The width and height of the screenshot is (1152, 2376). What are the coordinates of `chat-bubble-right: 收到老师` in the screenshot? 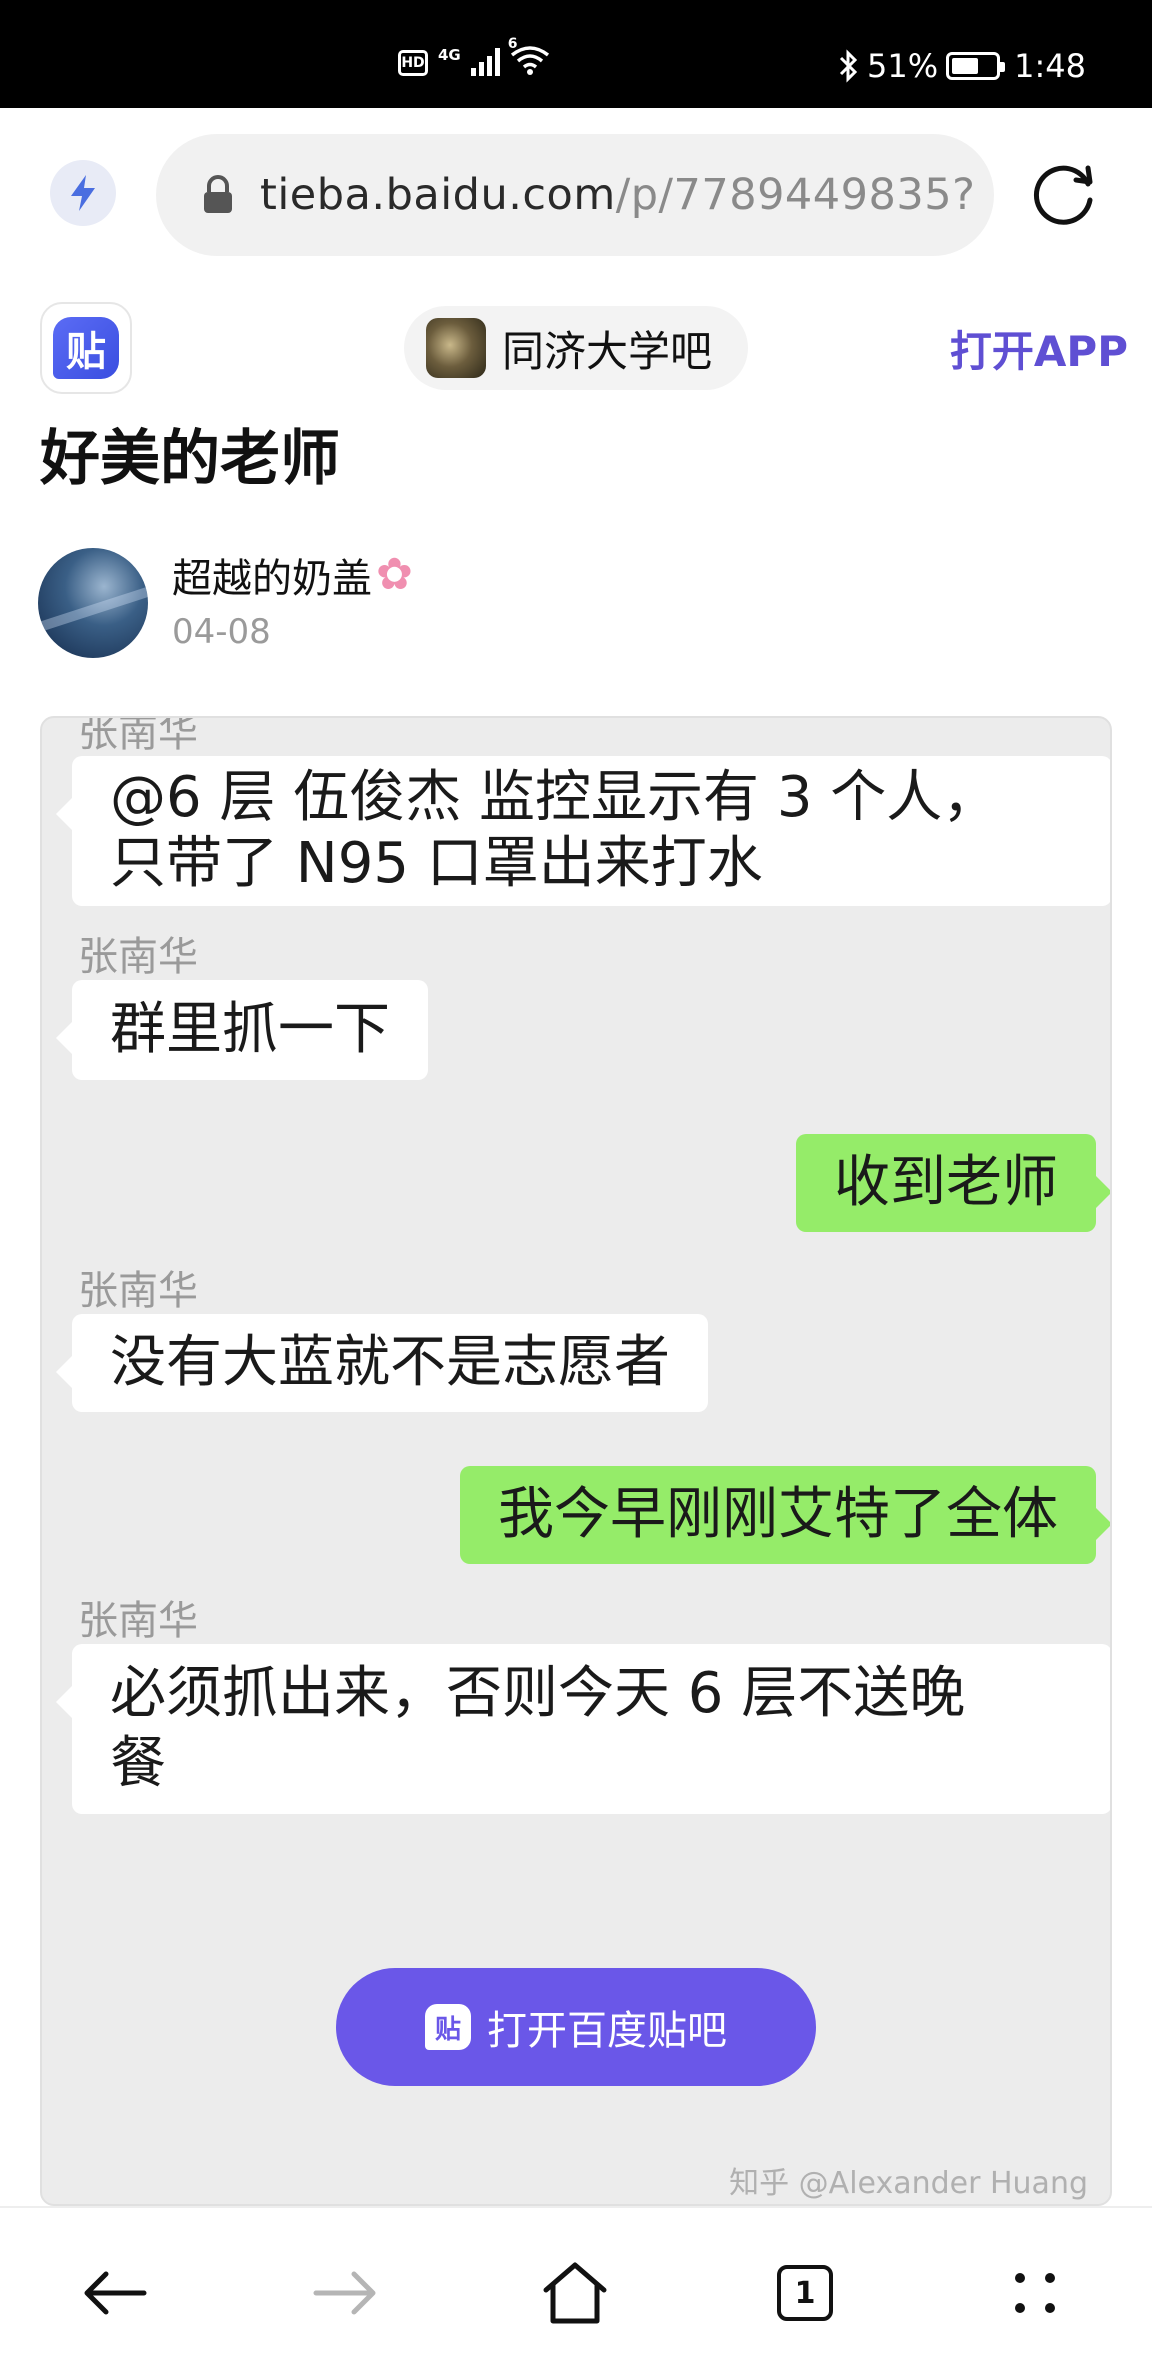 It's located at (953, 1183).